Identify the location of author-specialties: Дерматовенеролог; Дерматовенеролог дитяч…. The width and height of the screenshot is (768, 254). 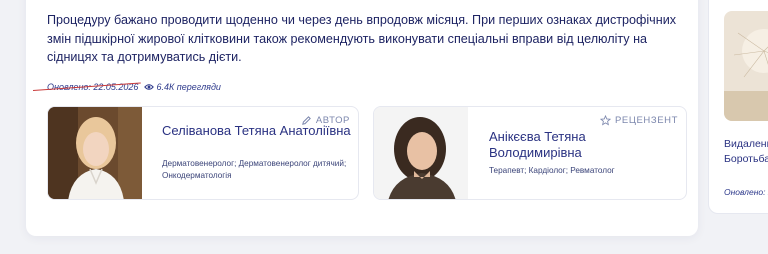
(254, 169).